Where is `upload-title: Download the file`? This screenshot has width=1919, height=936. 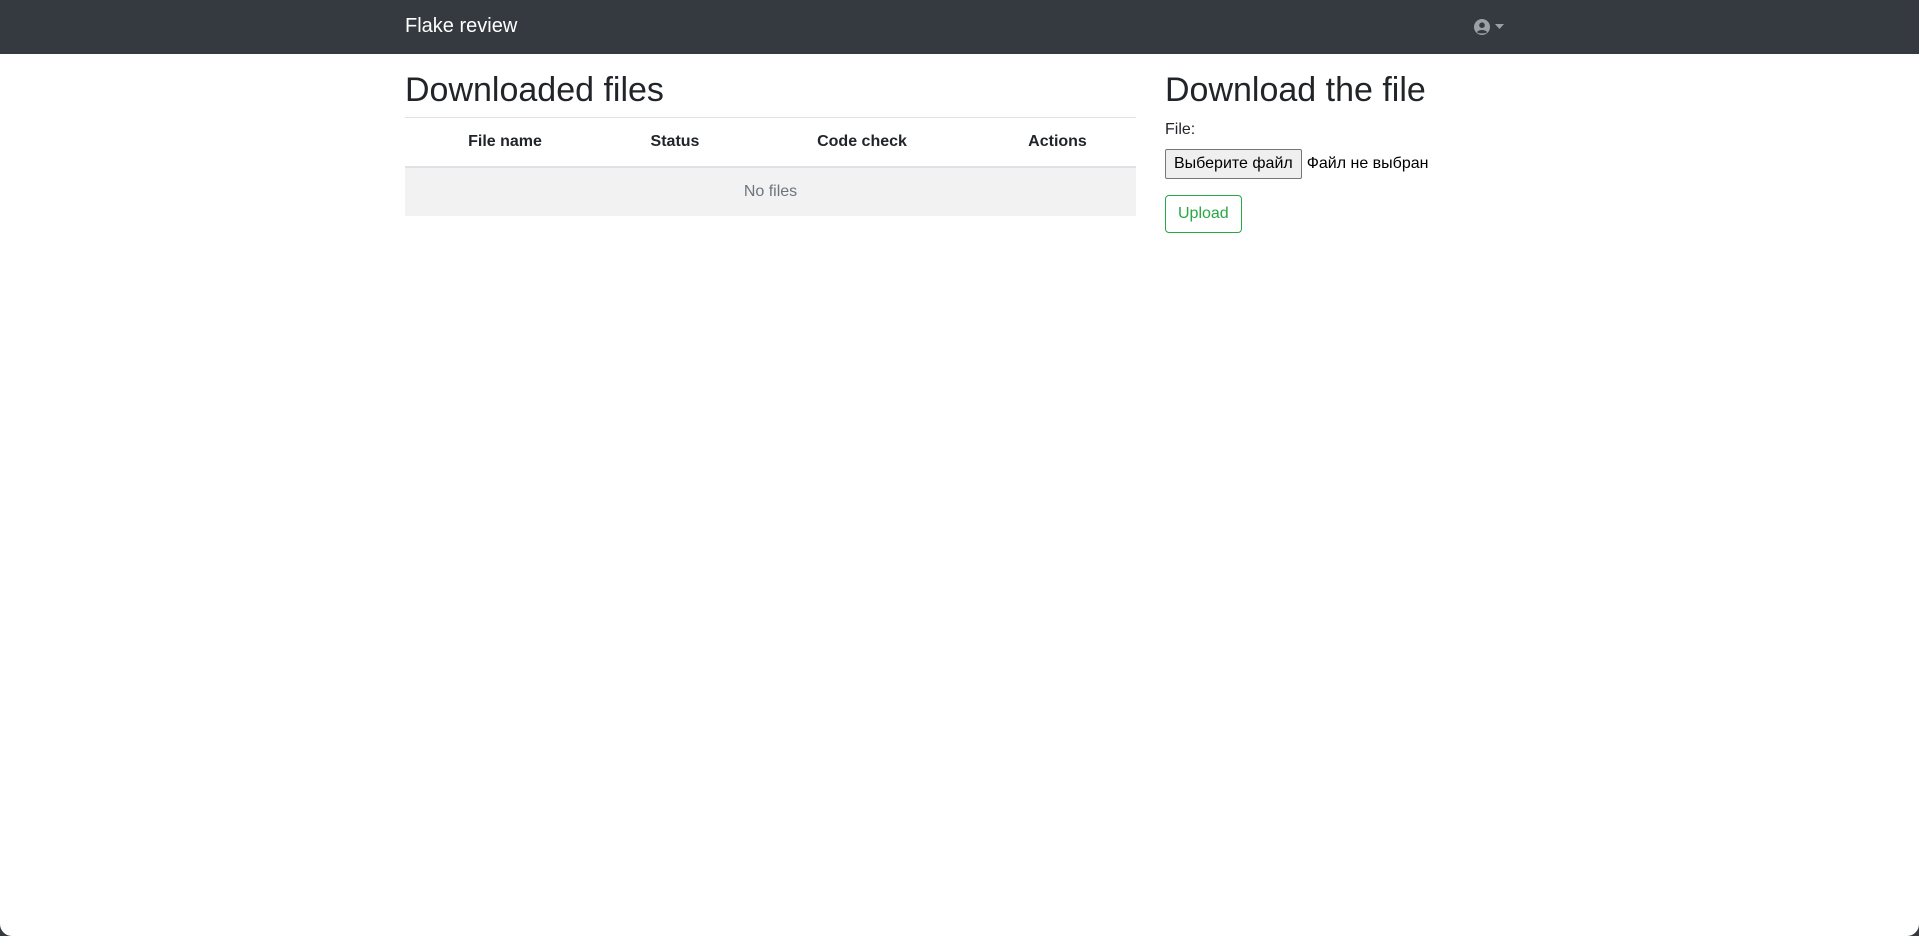
upload-title: Download the file is located at coordinates (1295, 90).